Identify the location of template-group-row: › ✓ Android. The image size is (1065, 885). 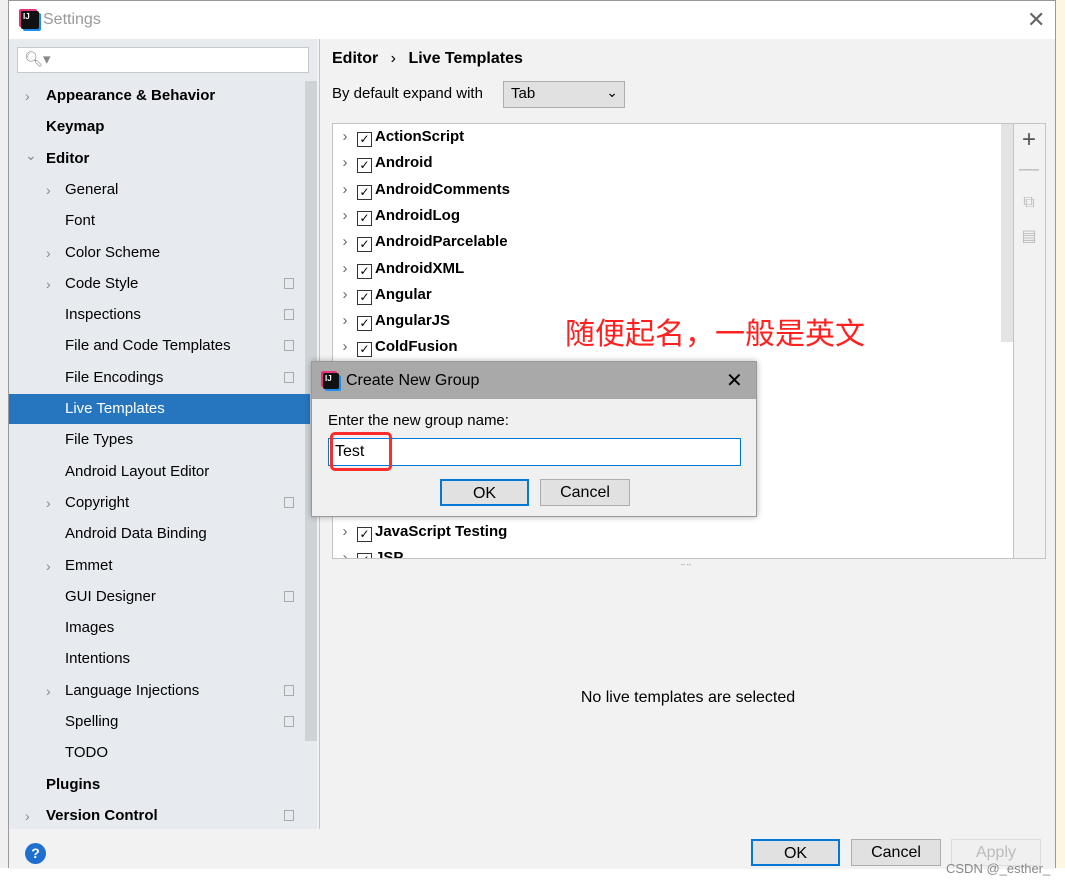
(383, 163).